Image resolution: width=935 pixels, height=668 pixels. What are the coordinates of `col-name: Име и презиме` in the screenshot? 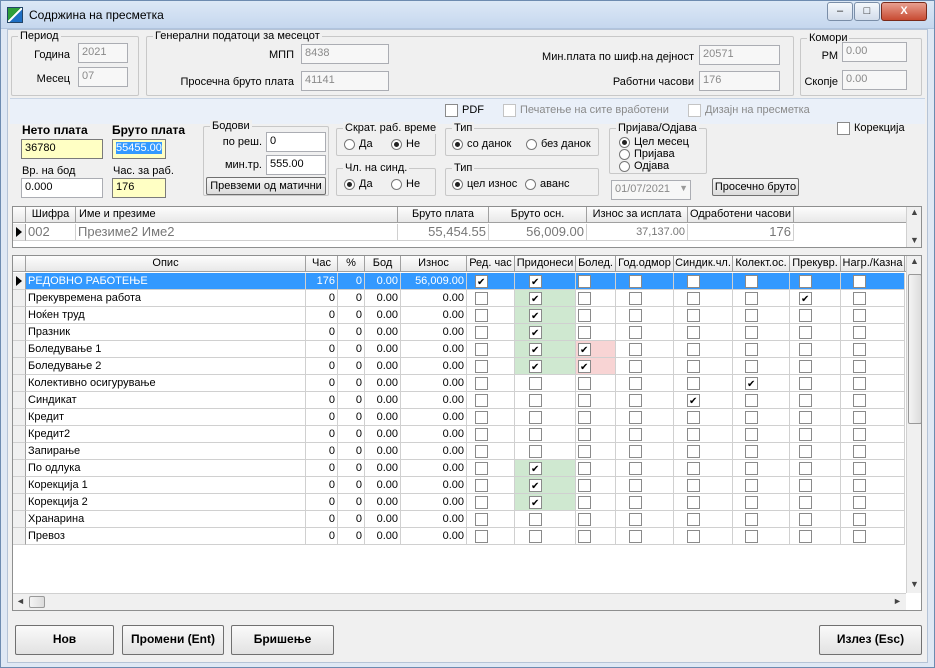 It's located at (237, 215).